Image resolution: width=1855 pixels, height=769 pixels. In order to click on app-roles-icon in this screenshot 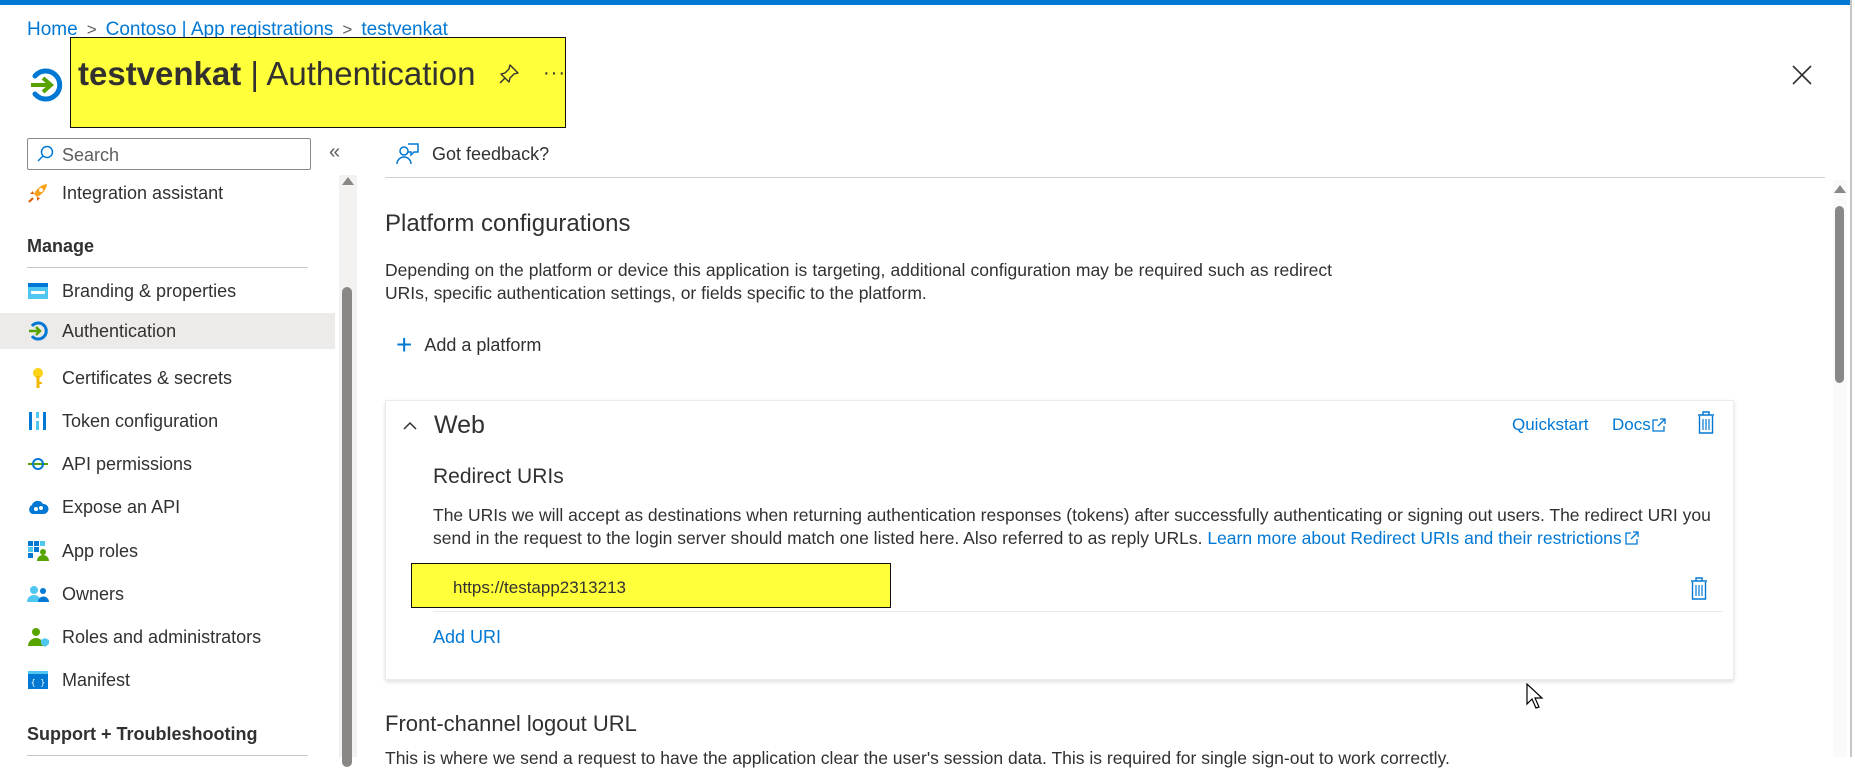, I will do `click(38, 551)`.